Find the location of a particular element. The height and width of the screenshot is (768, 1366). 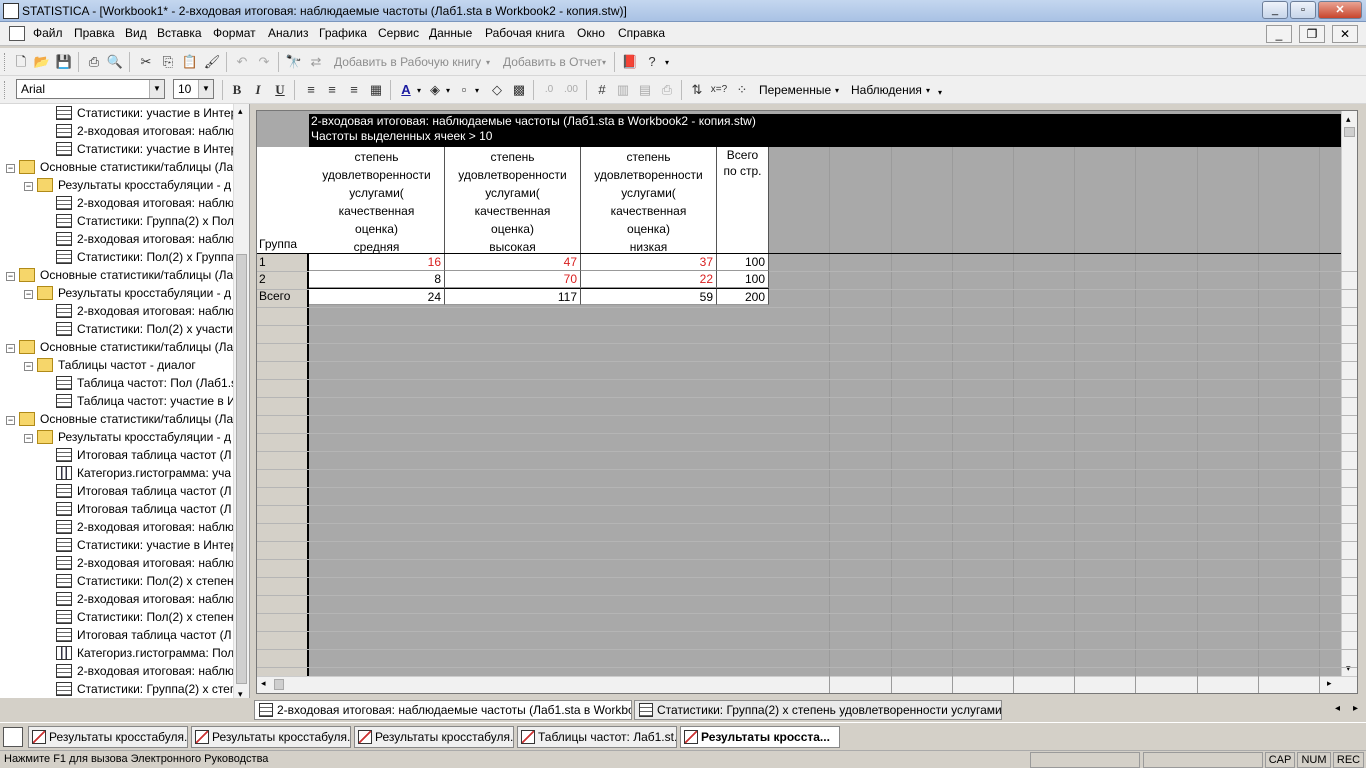

close-button: ✕ is located at coordinates (1340, 10).